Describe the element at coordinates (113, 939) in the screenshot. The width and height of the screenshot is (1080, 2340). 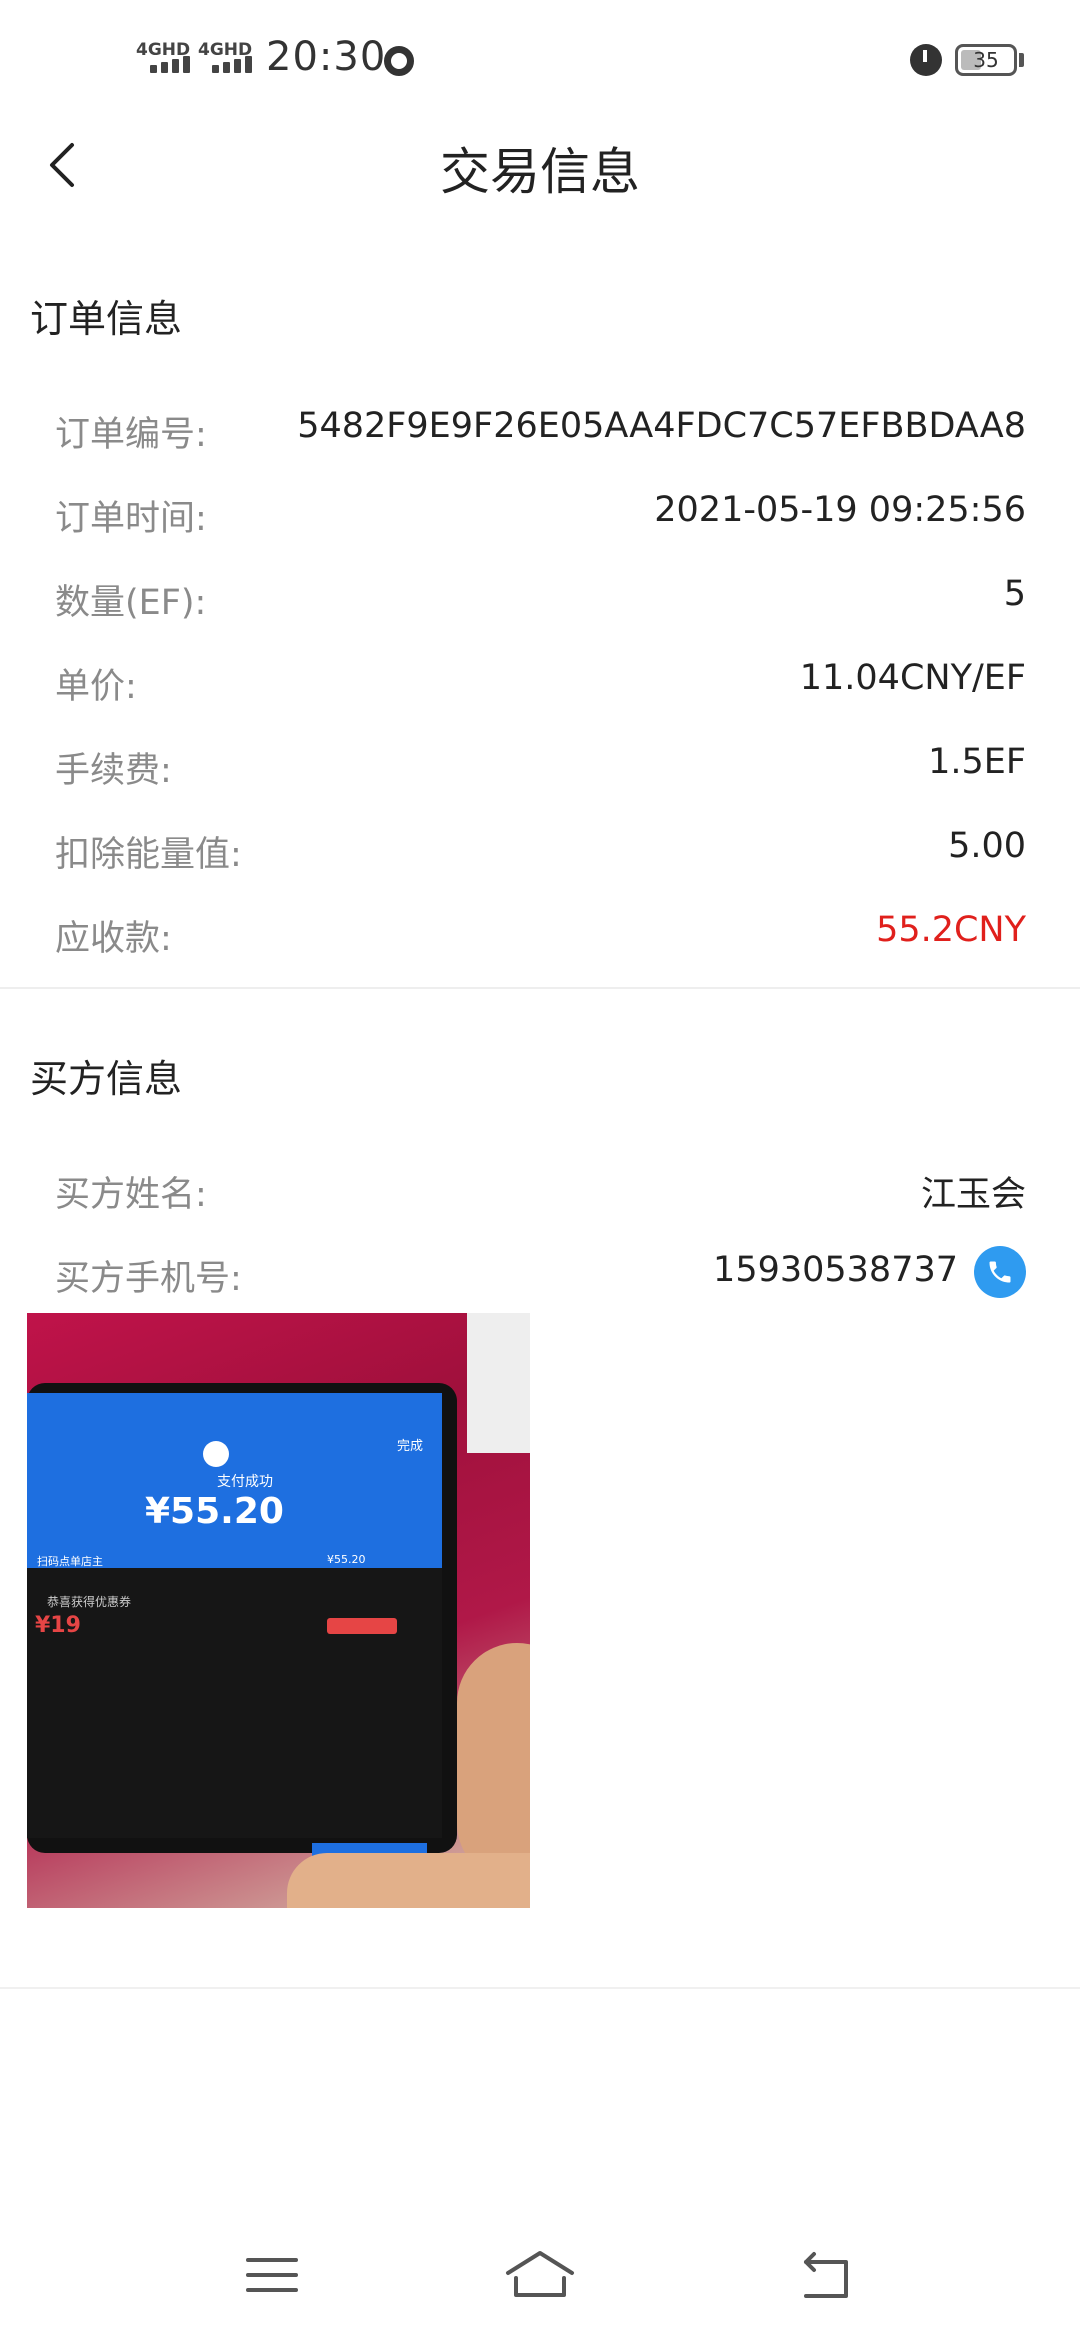
I see `receivable-label: 应收款:` at that location.